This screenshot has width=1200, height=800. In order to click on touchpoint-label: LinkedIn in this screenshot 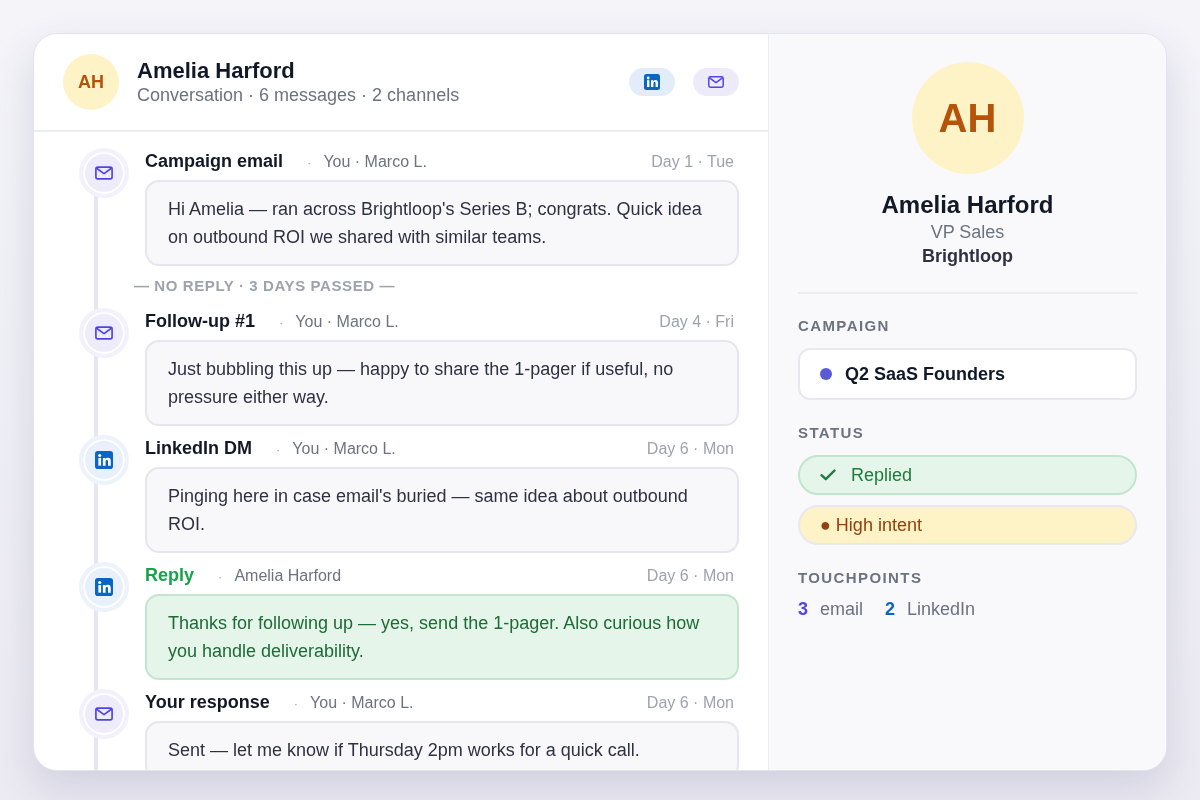, I will do `click(941, 609)`.